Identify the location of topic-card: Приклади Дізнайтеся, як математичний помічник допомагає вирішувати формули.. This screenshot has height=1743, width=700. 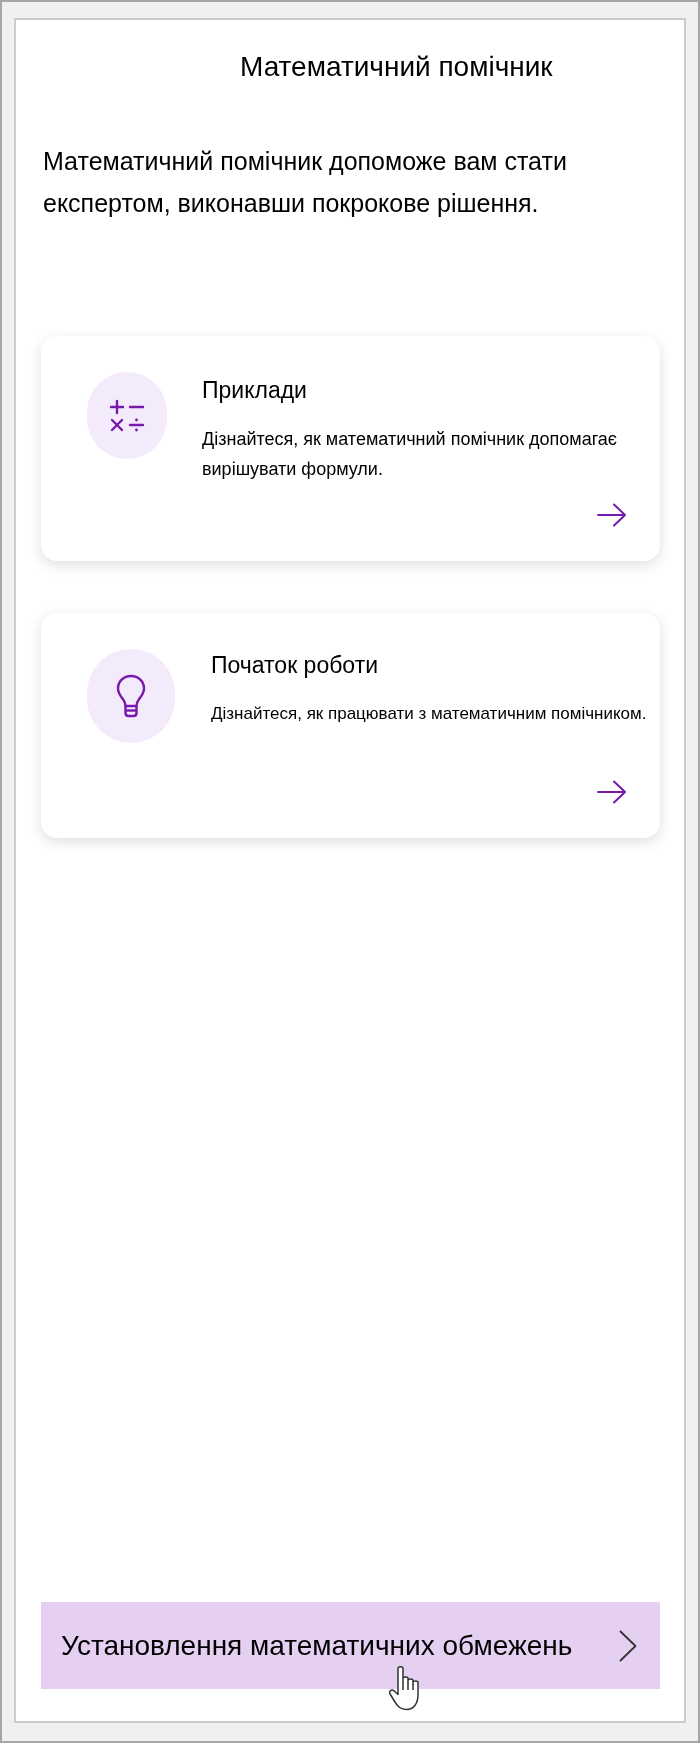
(350, 448).